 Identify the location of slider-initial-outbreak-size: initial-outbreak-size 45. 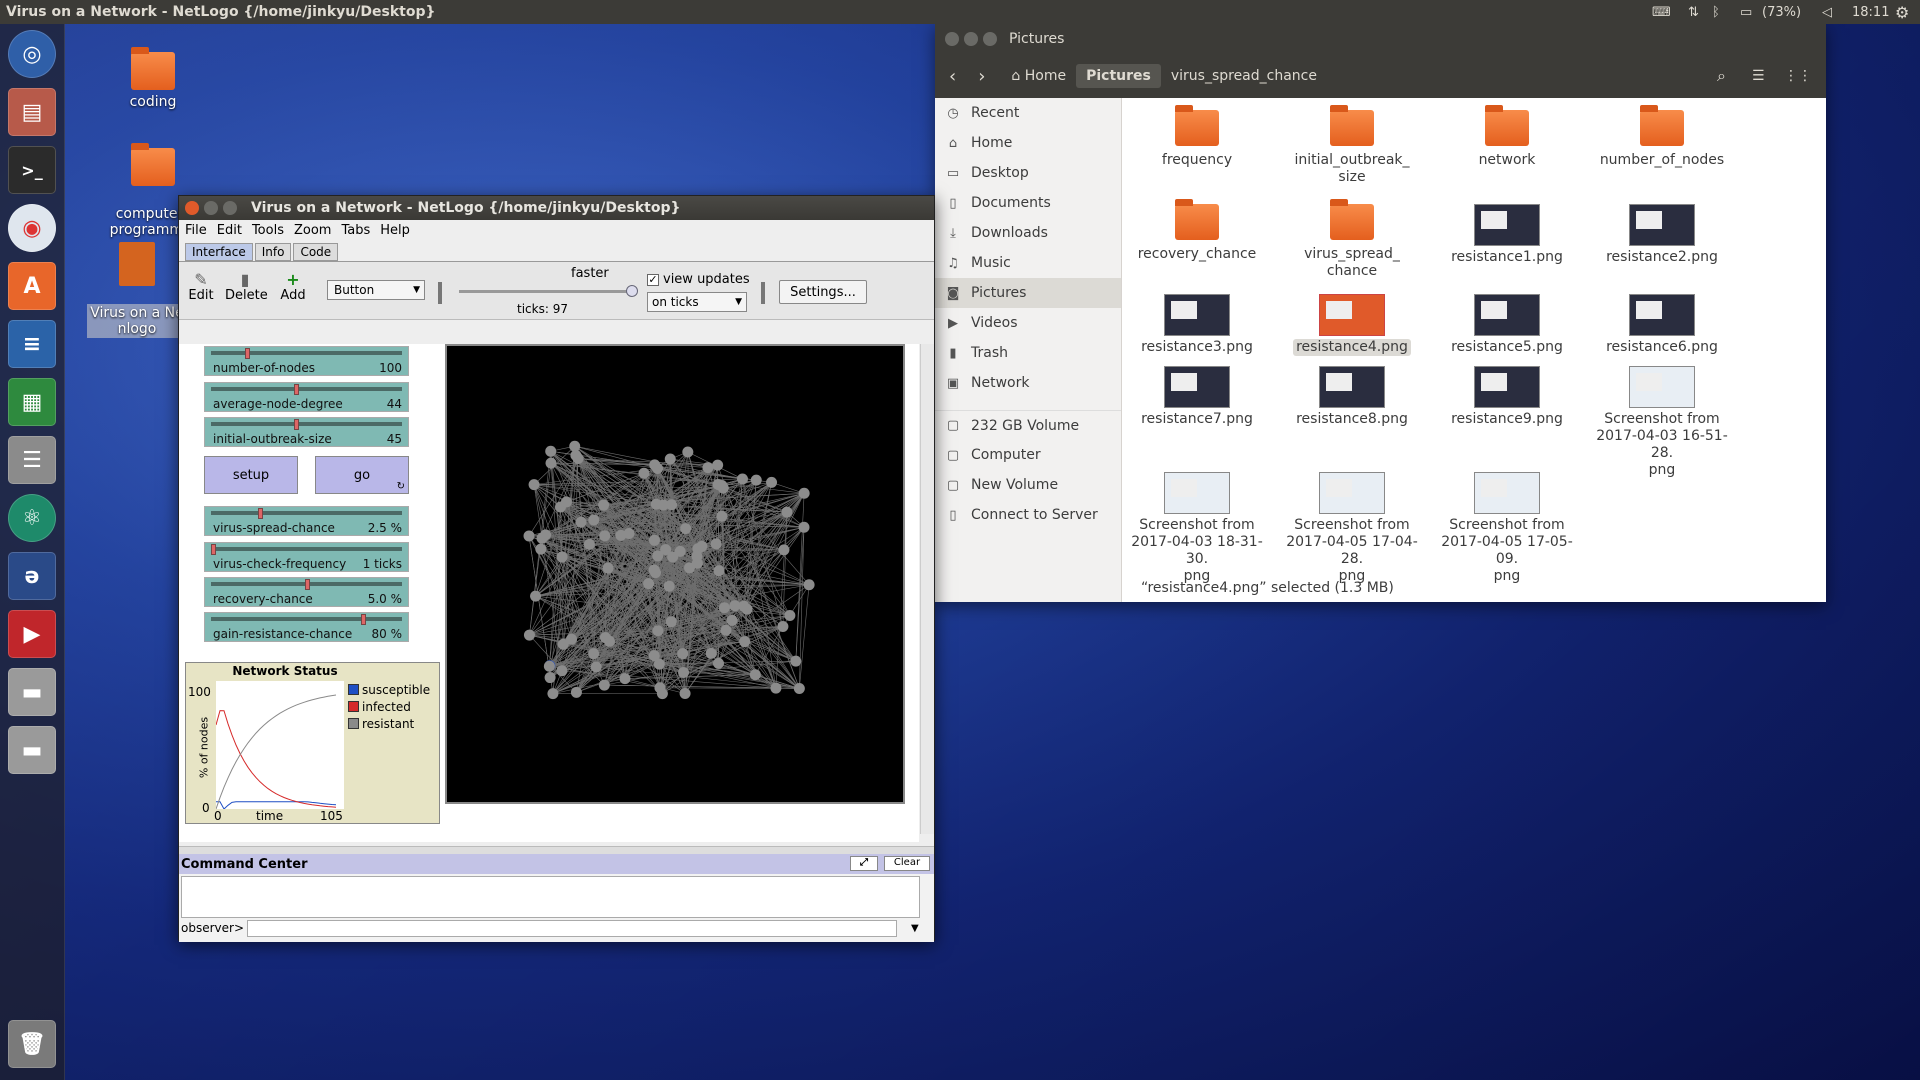
(306, 432).